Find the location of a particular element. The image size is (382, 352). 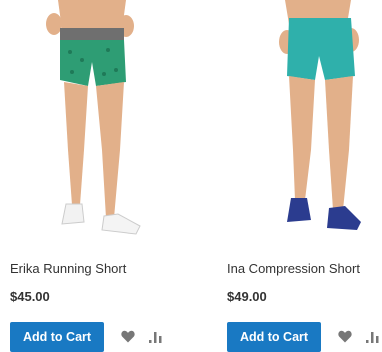

product-name: Ina Compression Short is located at coordinates (293, 268).